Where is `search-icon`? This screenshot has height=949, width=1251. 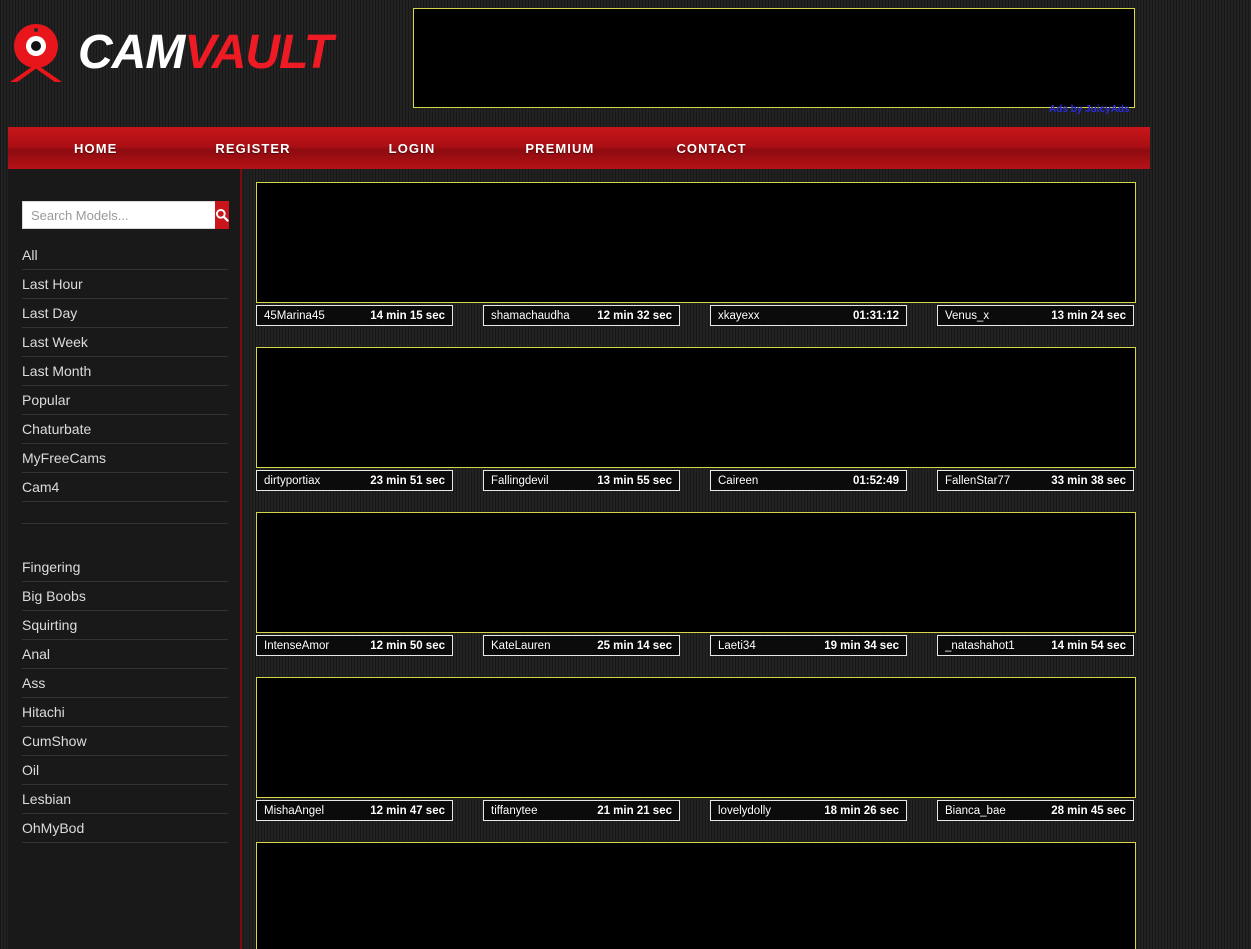
search-icon is located at coordinates (222, 215).